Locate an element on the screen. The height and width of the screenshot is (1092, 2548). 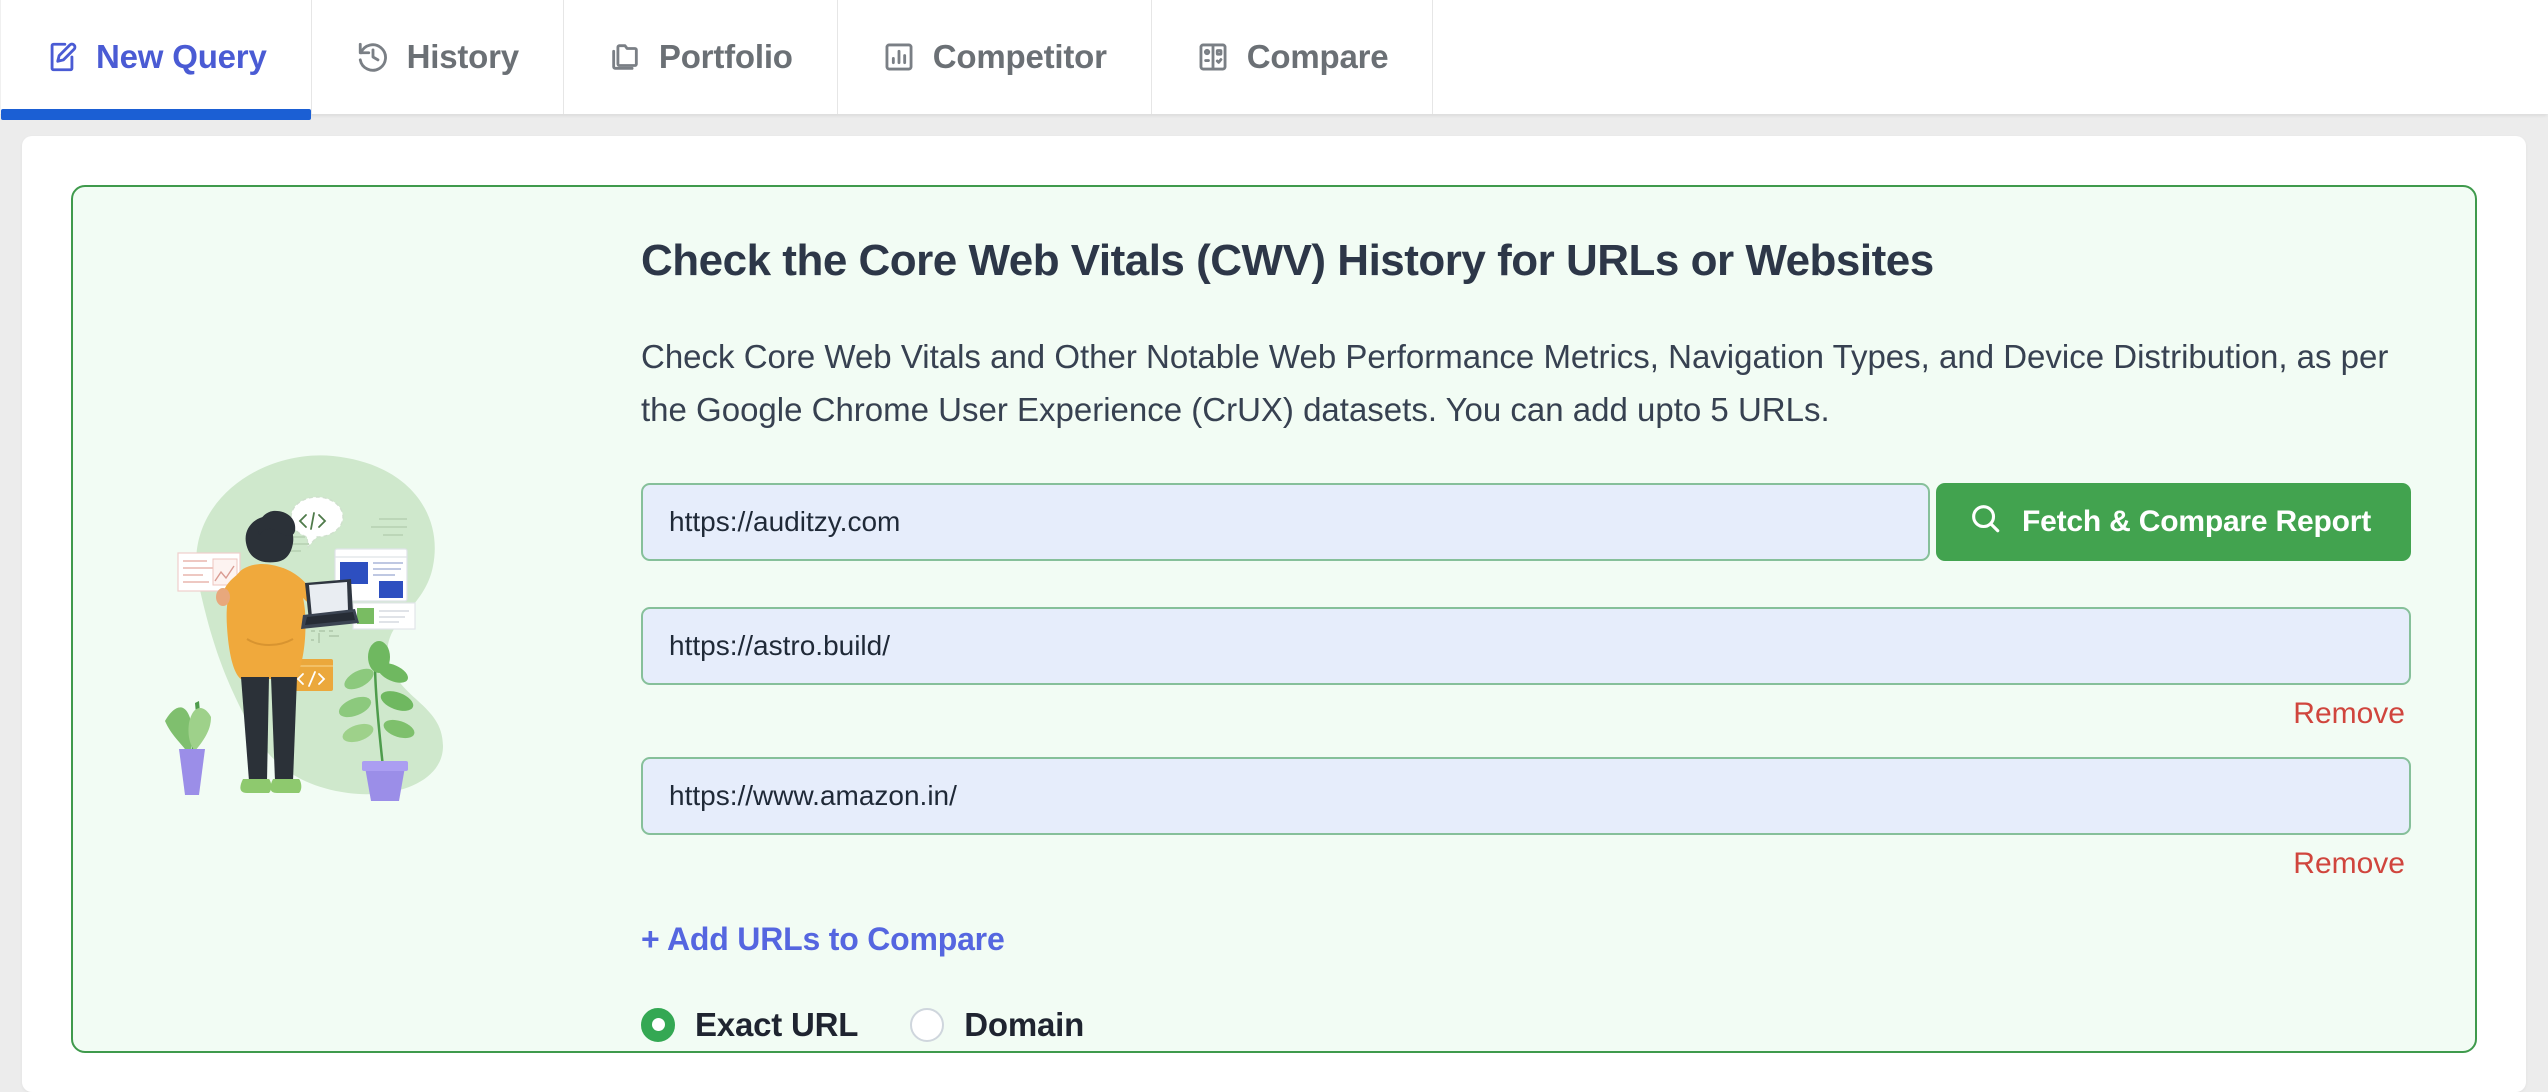
tab-competitor: Competitor is located at coordinates (994, 57).